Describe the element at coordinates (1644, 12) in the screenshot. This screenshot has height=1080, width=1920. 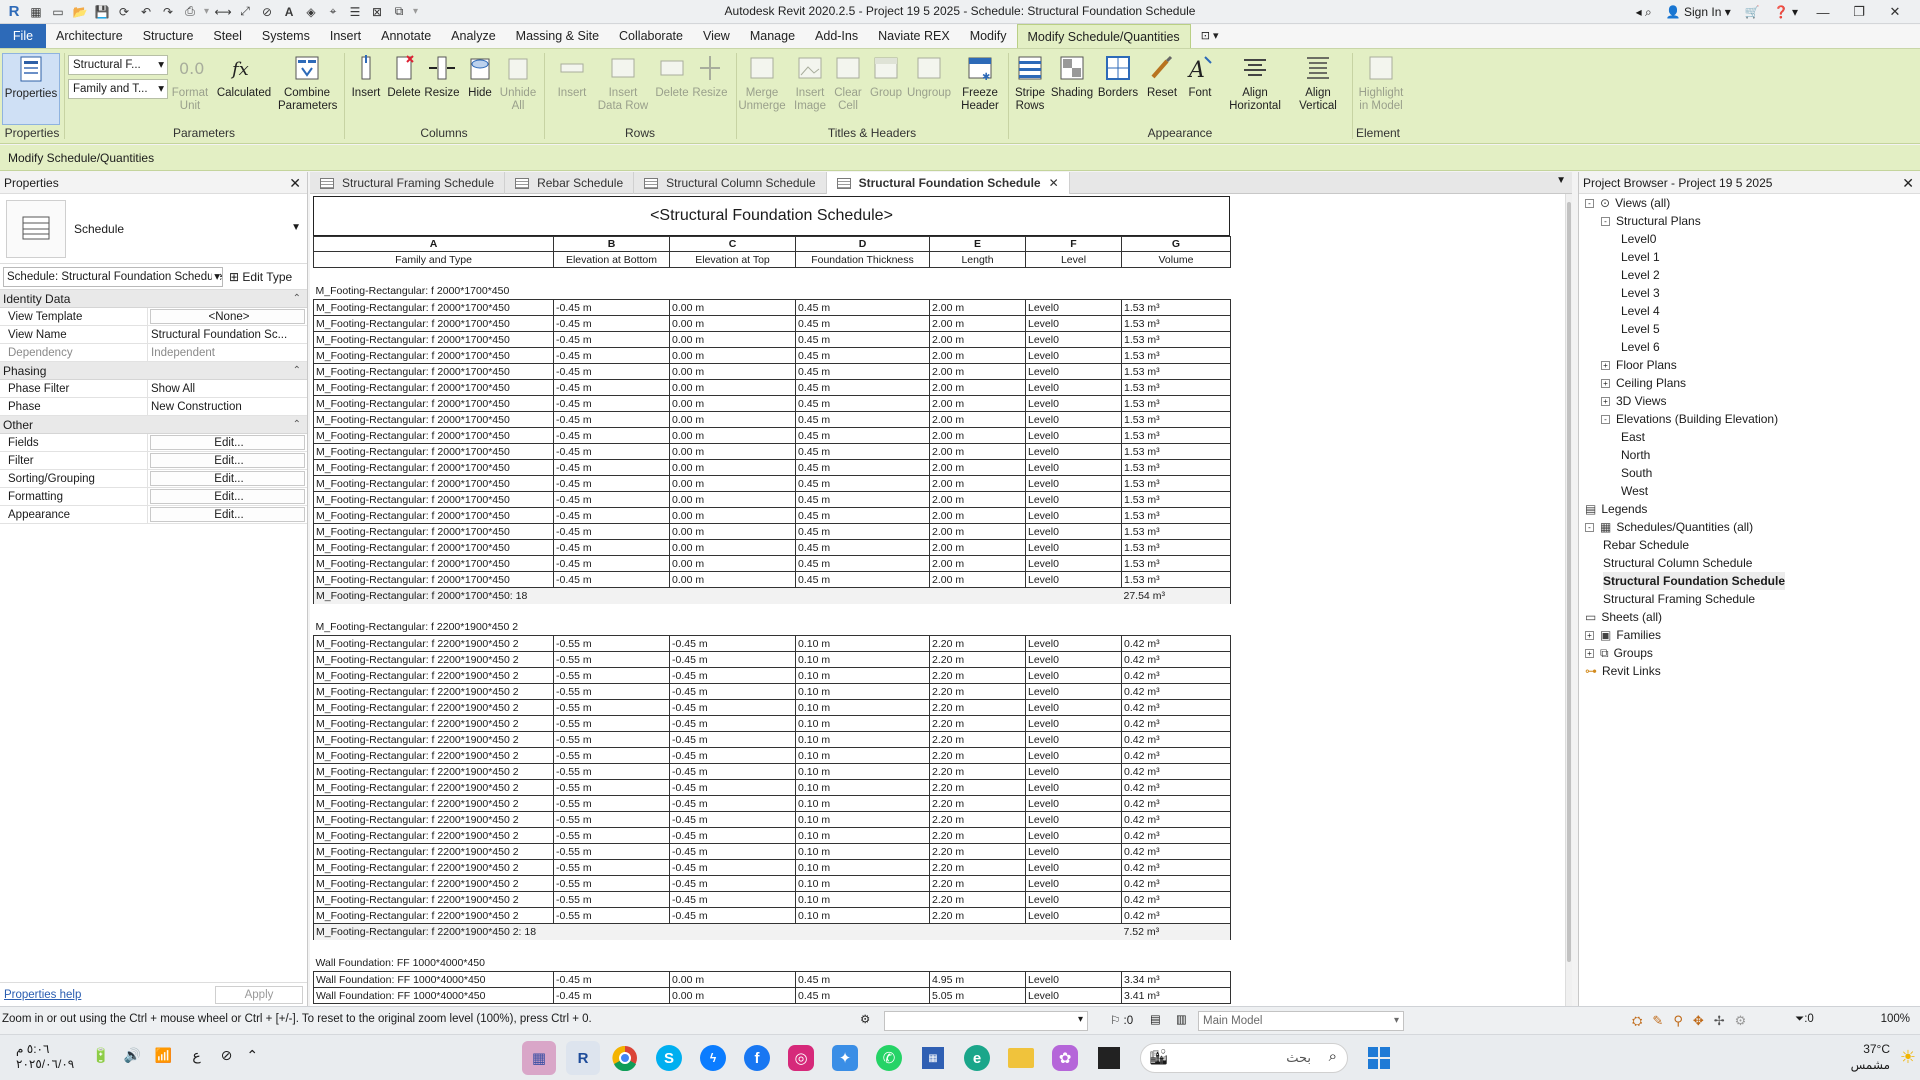
I see `info-search-icon: ◂ ⌕` at that location.